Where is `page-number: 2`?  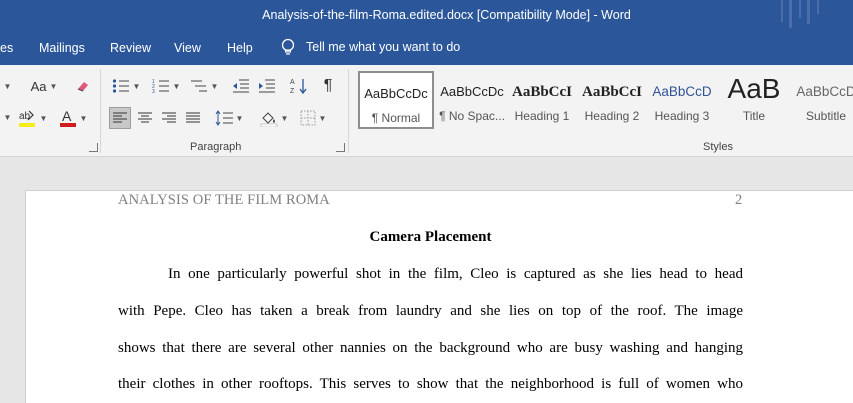
page-number: 2 is located at coordinates (739, 200).